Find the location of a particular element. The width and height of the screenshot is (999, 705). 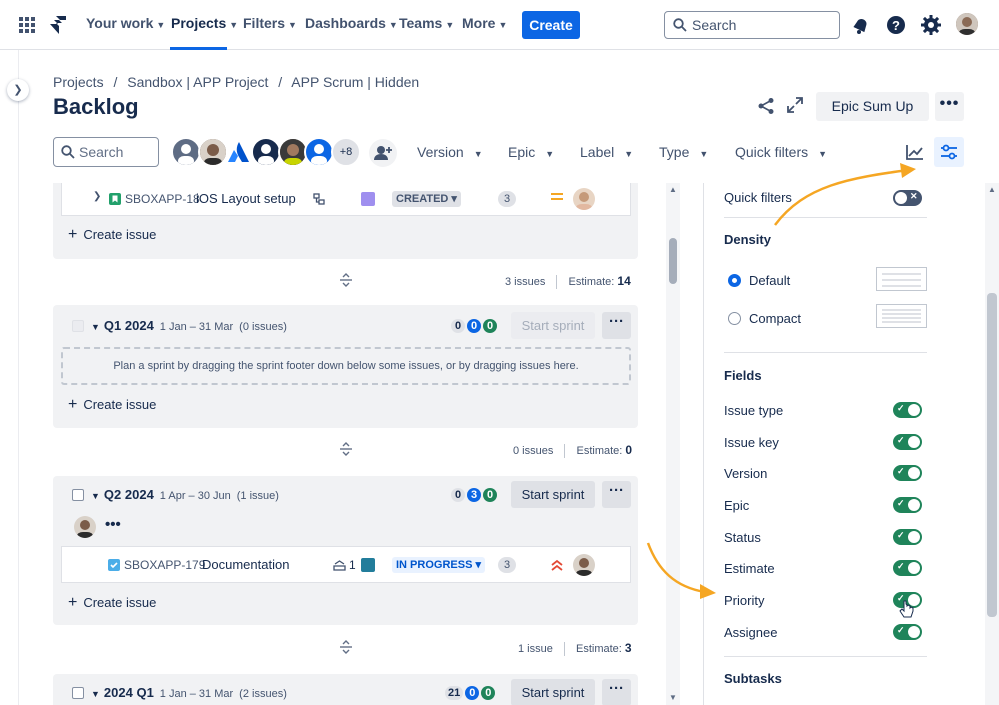

profile-avatar is located at coordinates (967, 24).